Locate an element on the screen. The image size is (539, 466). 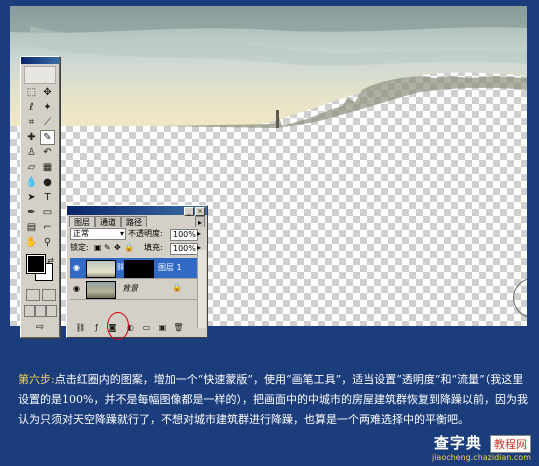
standard-mode-button is located at coordinates (33, 295).